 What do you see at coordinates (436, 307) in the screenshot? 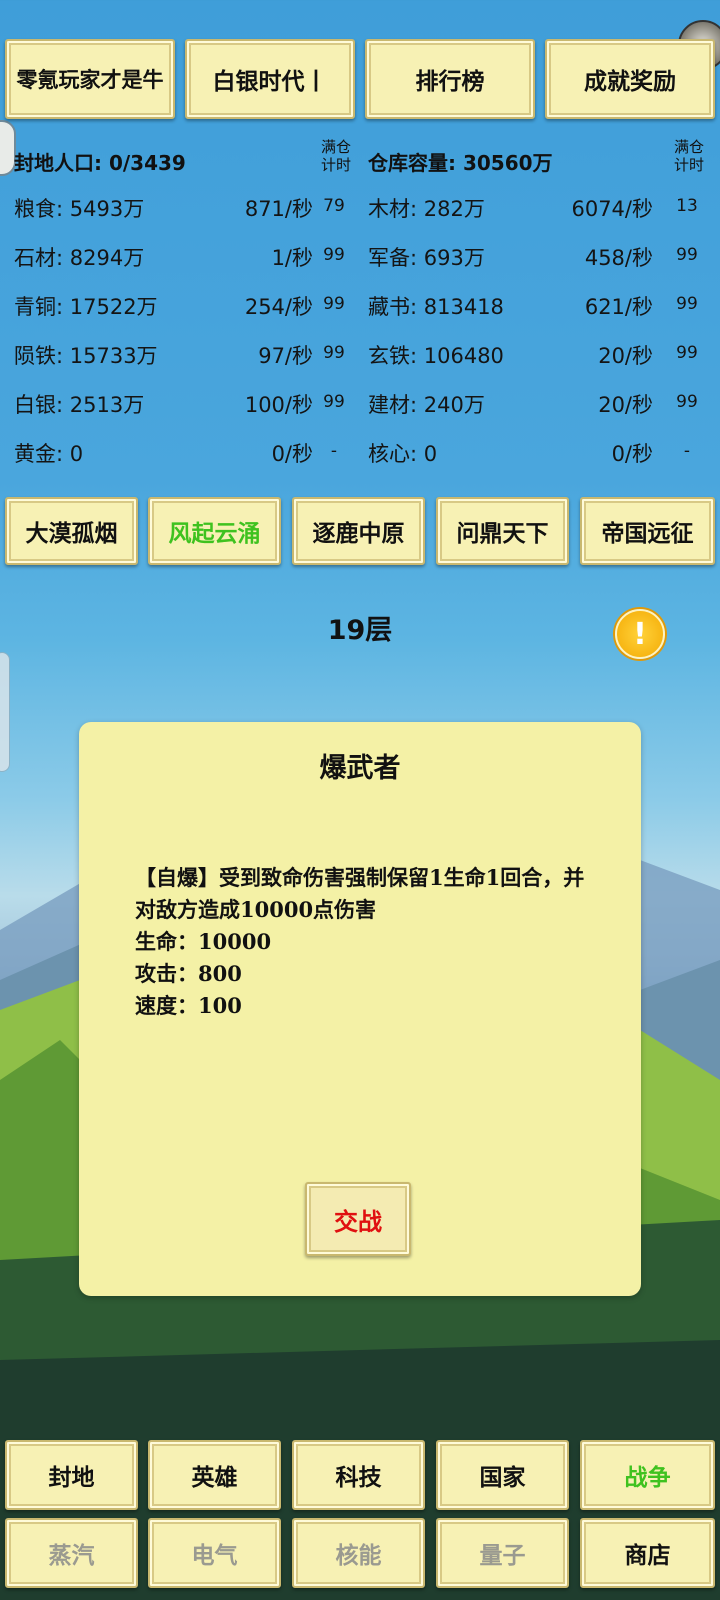
I see `resource-name: 藏书: 813418` at bounding box center [436, 307].